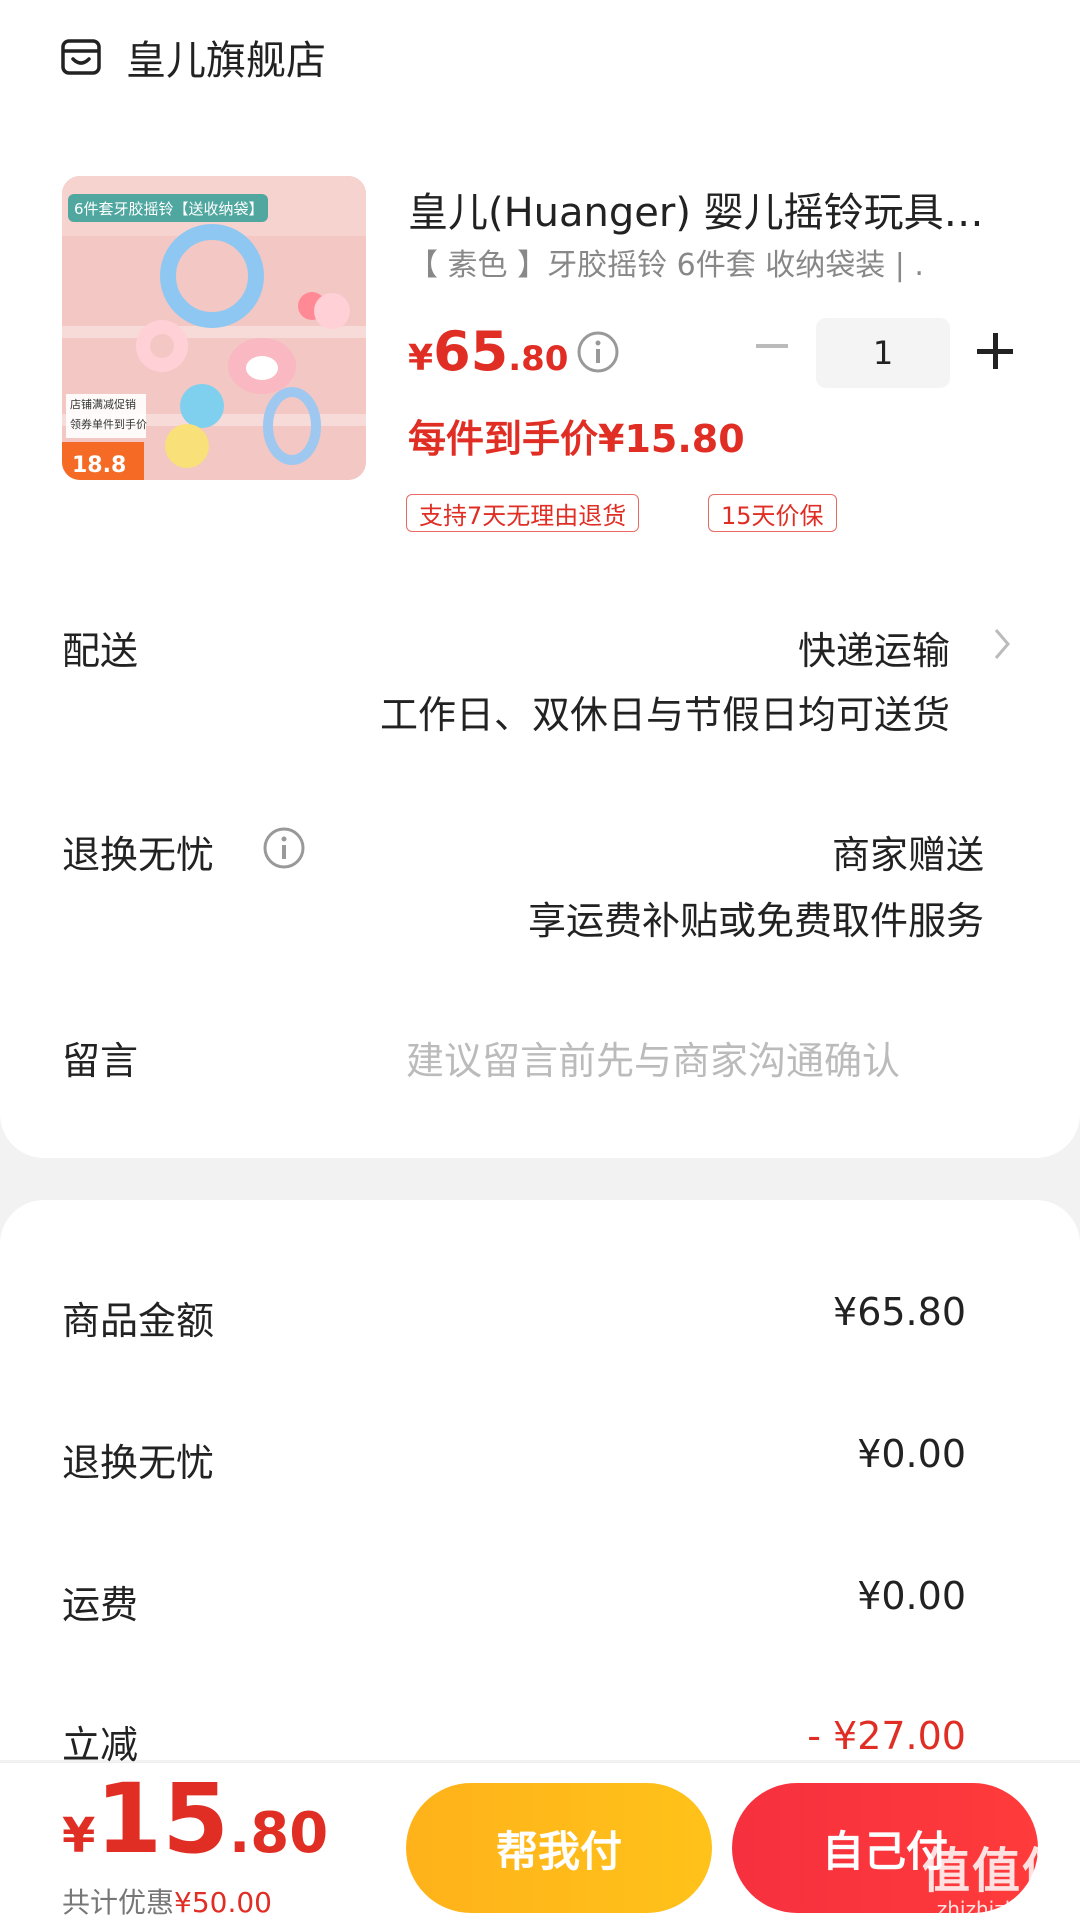 This screenshot has height=1930, width=1080. Describe the element at coordinates (279, 1833) in the screenshot. I see `total-decimal: .80` at that location.